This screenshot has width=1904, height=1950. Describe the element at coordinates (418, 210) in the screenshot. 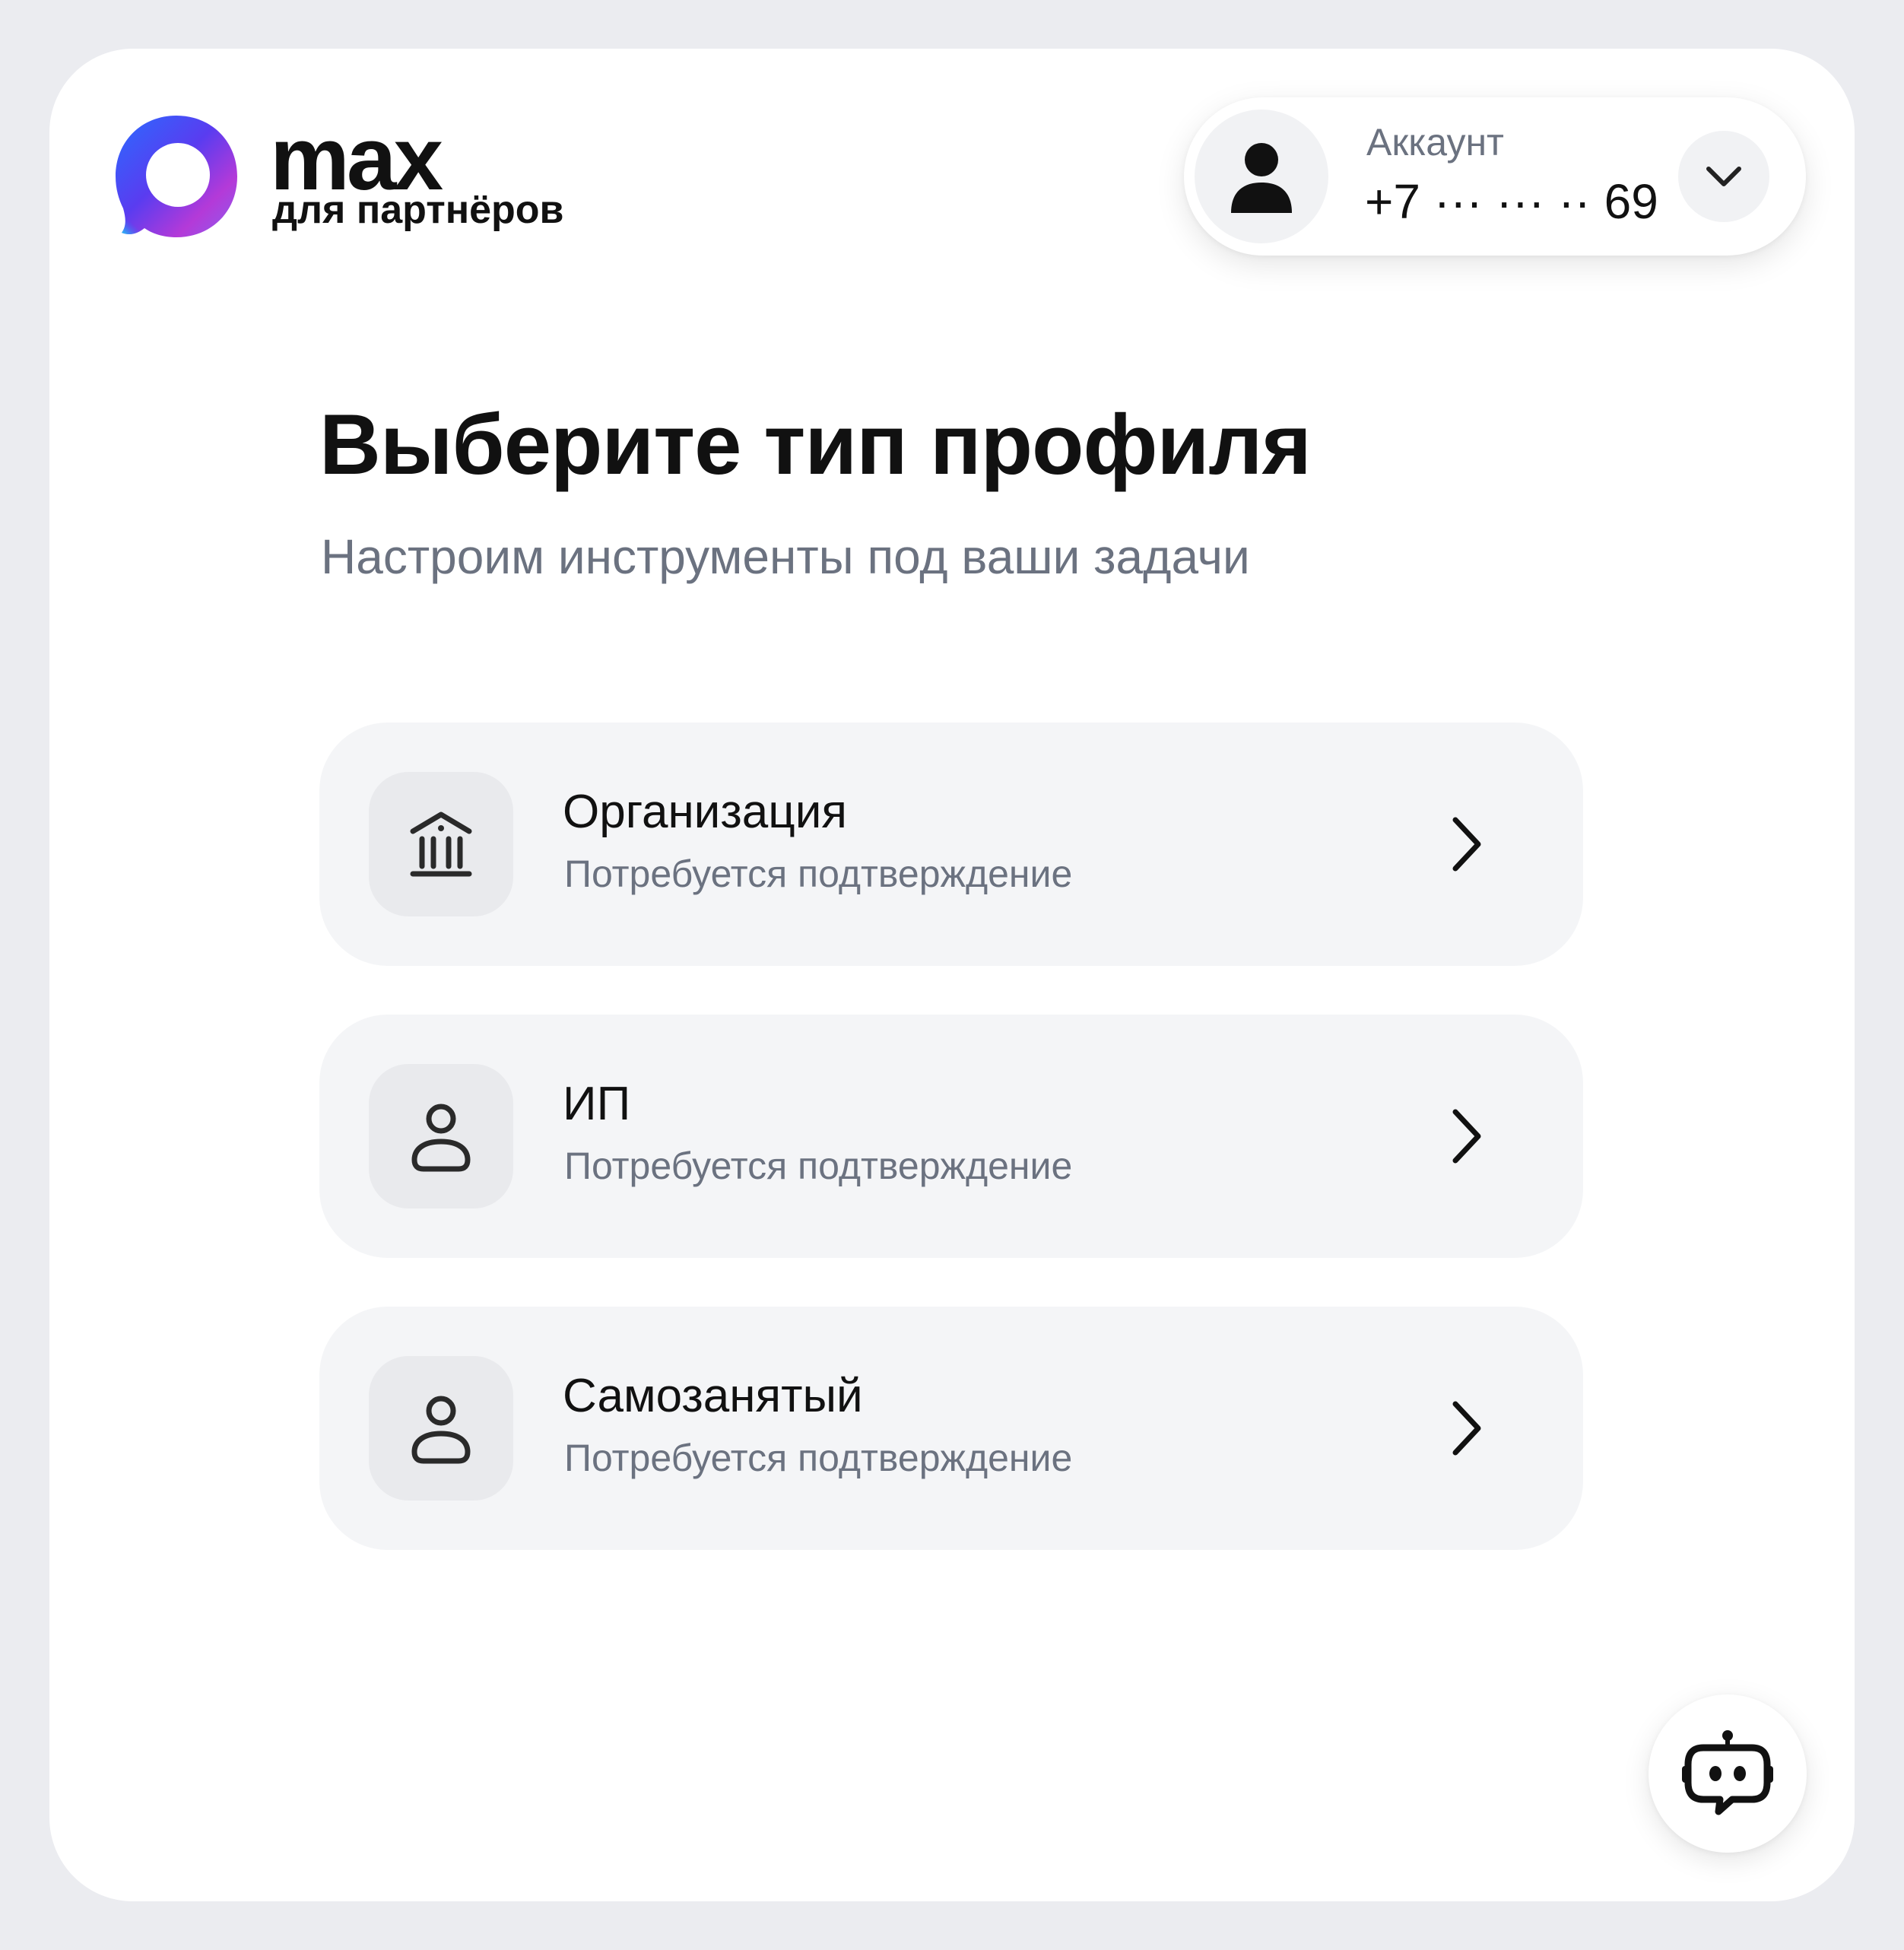

I see `brand-subtitle: для партнёров` at that location.